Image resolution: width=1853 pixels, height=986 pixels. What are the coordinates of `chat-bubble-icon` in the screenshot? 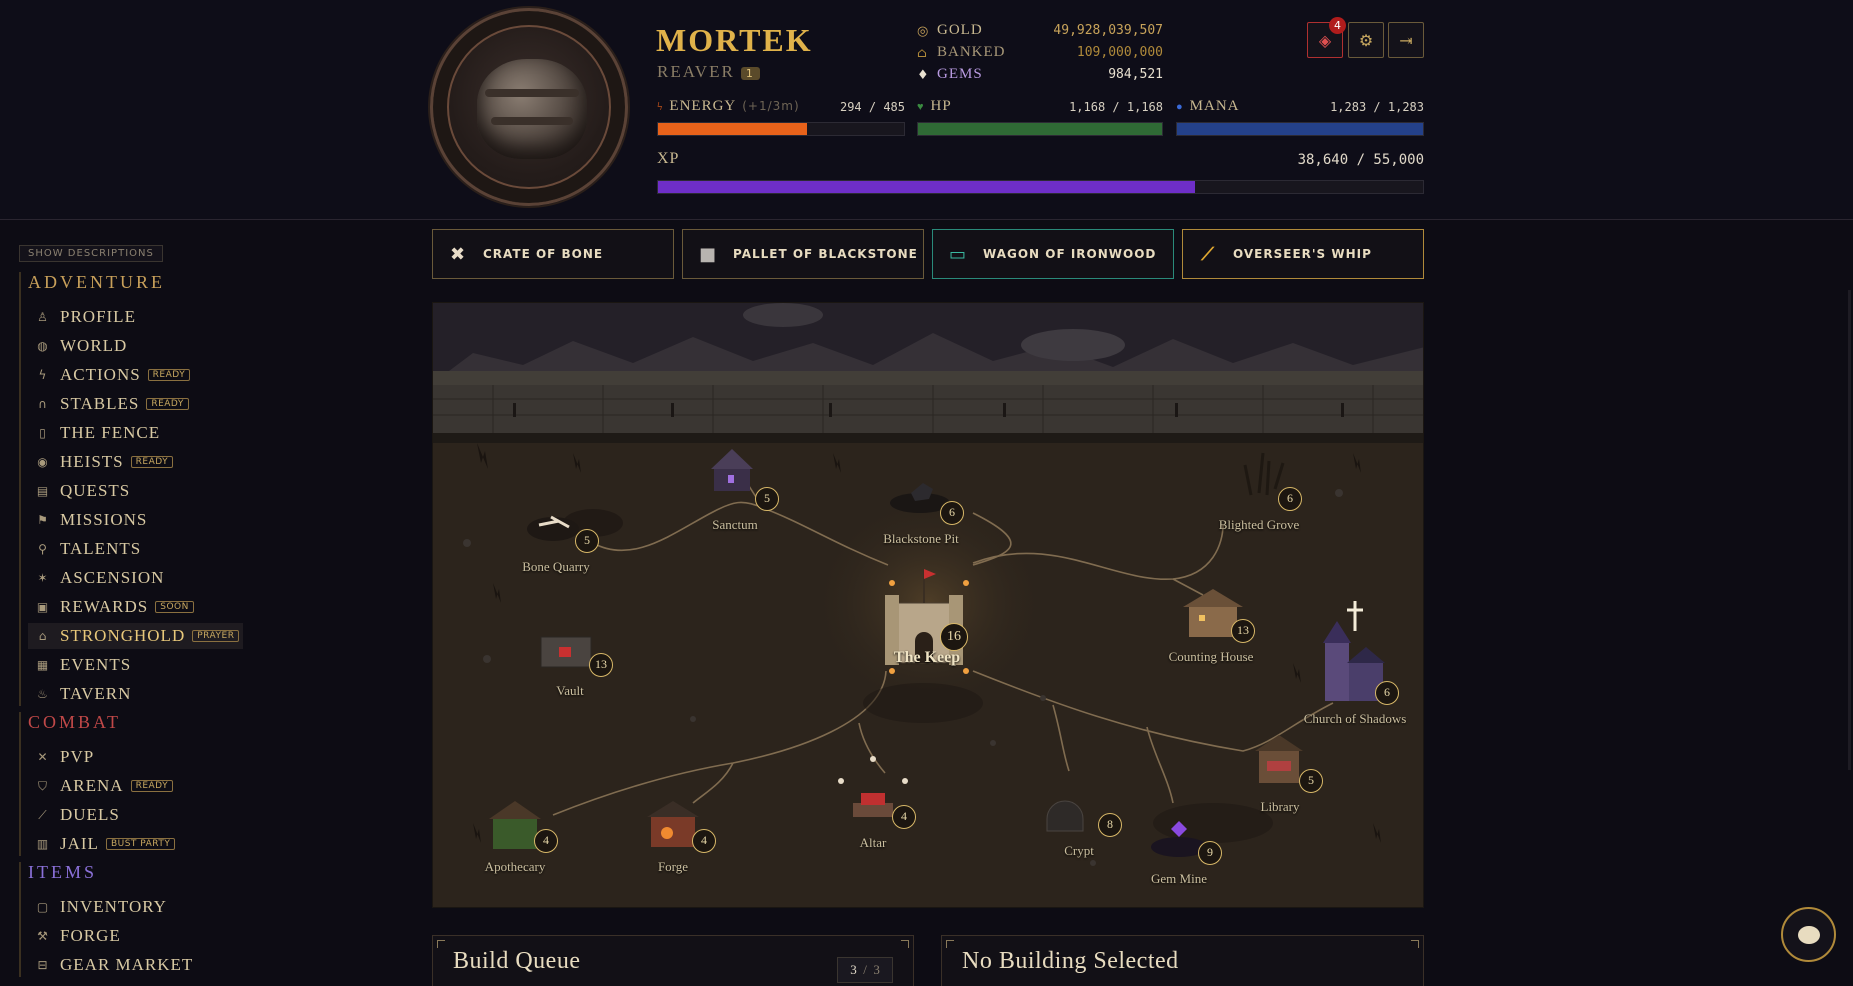 It's located at (1808, 934).